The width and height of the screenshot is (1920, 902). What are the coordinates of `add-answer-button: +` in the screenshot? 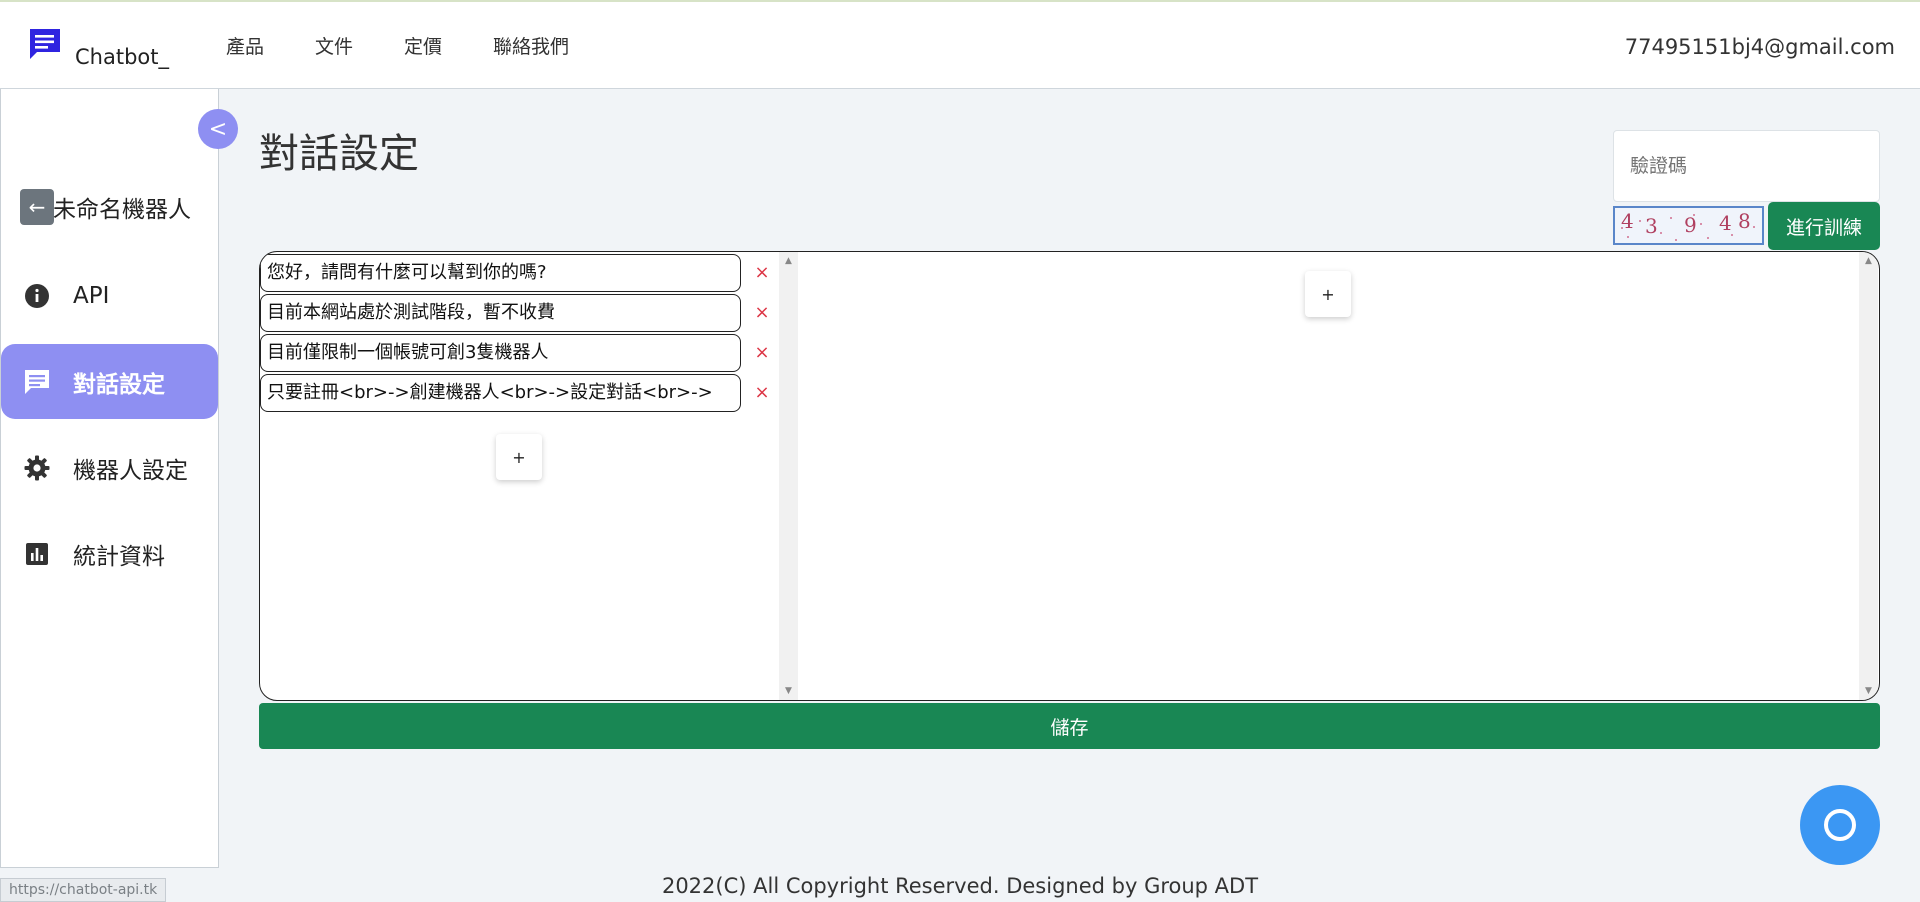 It's located at (1328, 294).